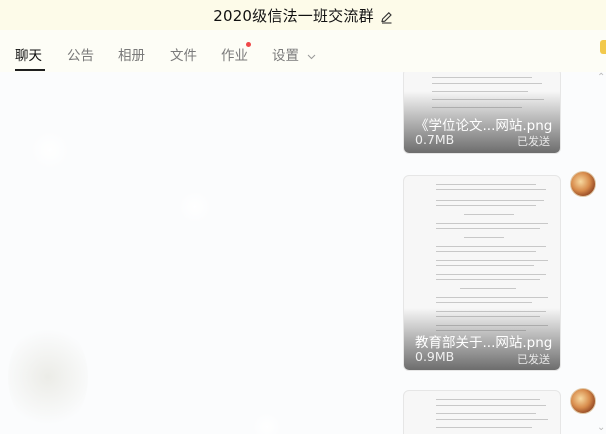  I want to click on tab-settings: 设置, so click(294, 54).